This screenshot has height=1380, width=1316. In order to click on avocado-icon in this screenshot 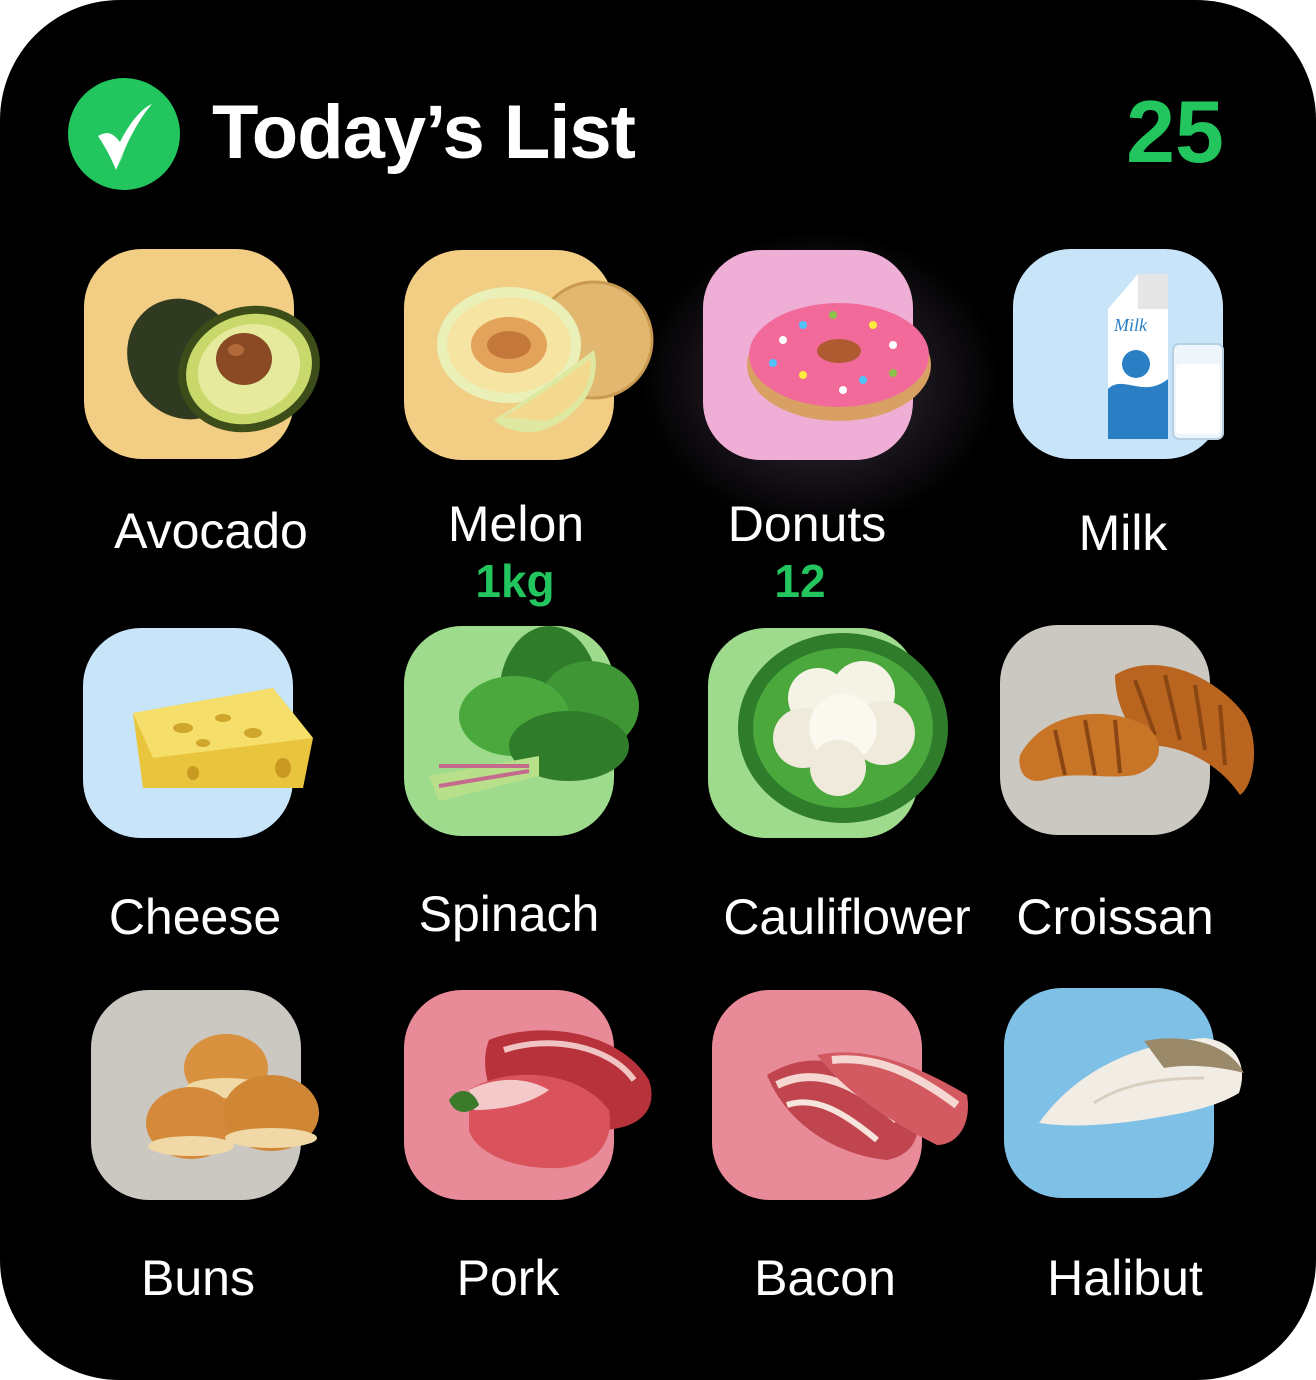, I will do `click(223, 365)`.